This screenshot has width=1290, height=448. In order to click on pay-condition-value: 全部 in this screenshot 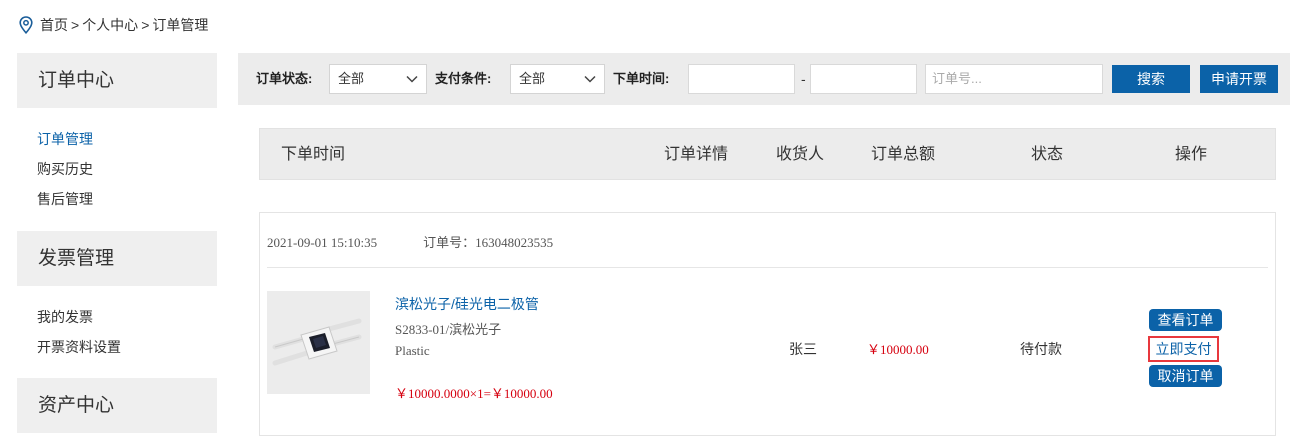, I will do `click(532, 78)`.